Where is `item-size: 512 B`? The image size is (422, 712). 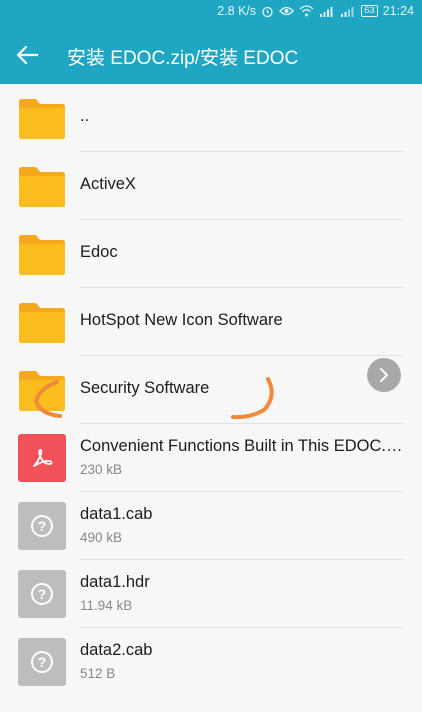
item-size: 512 B is located at coordinates (98, 673).